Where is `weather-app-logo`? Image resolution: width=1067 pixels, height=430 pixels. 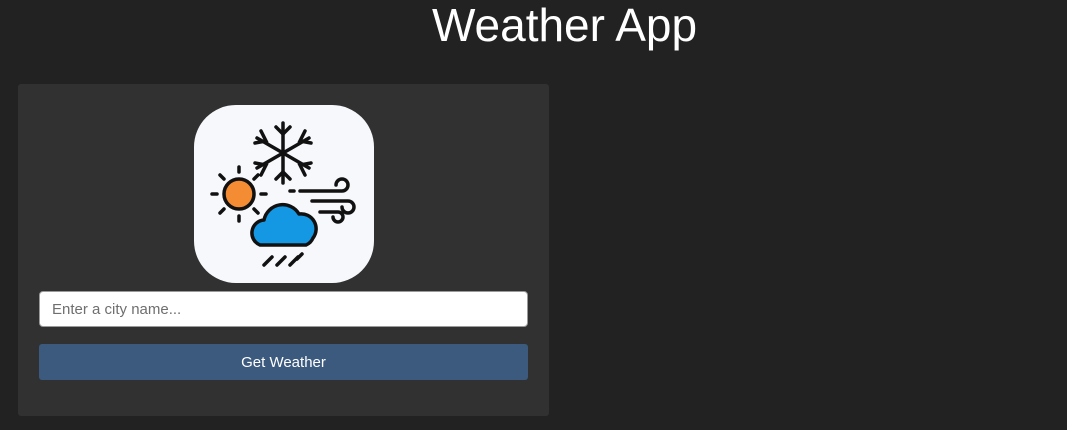
weather-app-logo is located at coordinates (284, 194).